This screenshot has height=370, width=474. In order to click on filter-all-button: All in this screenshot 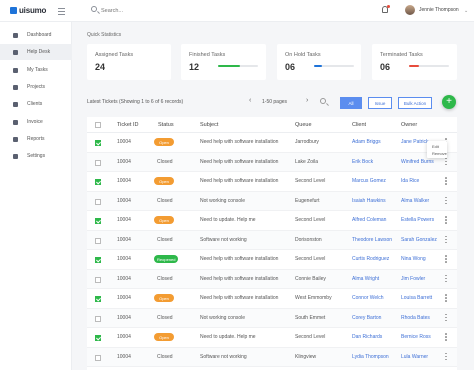, I will do `click(351, 103)`.